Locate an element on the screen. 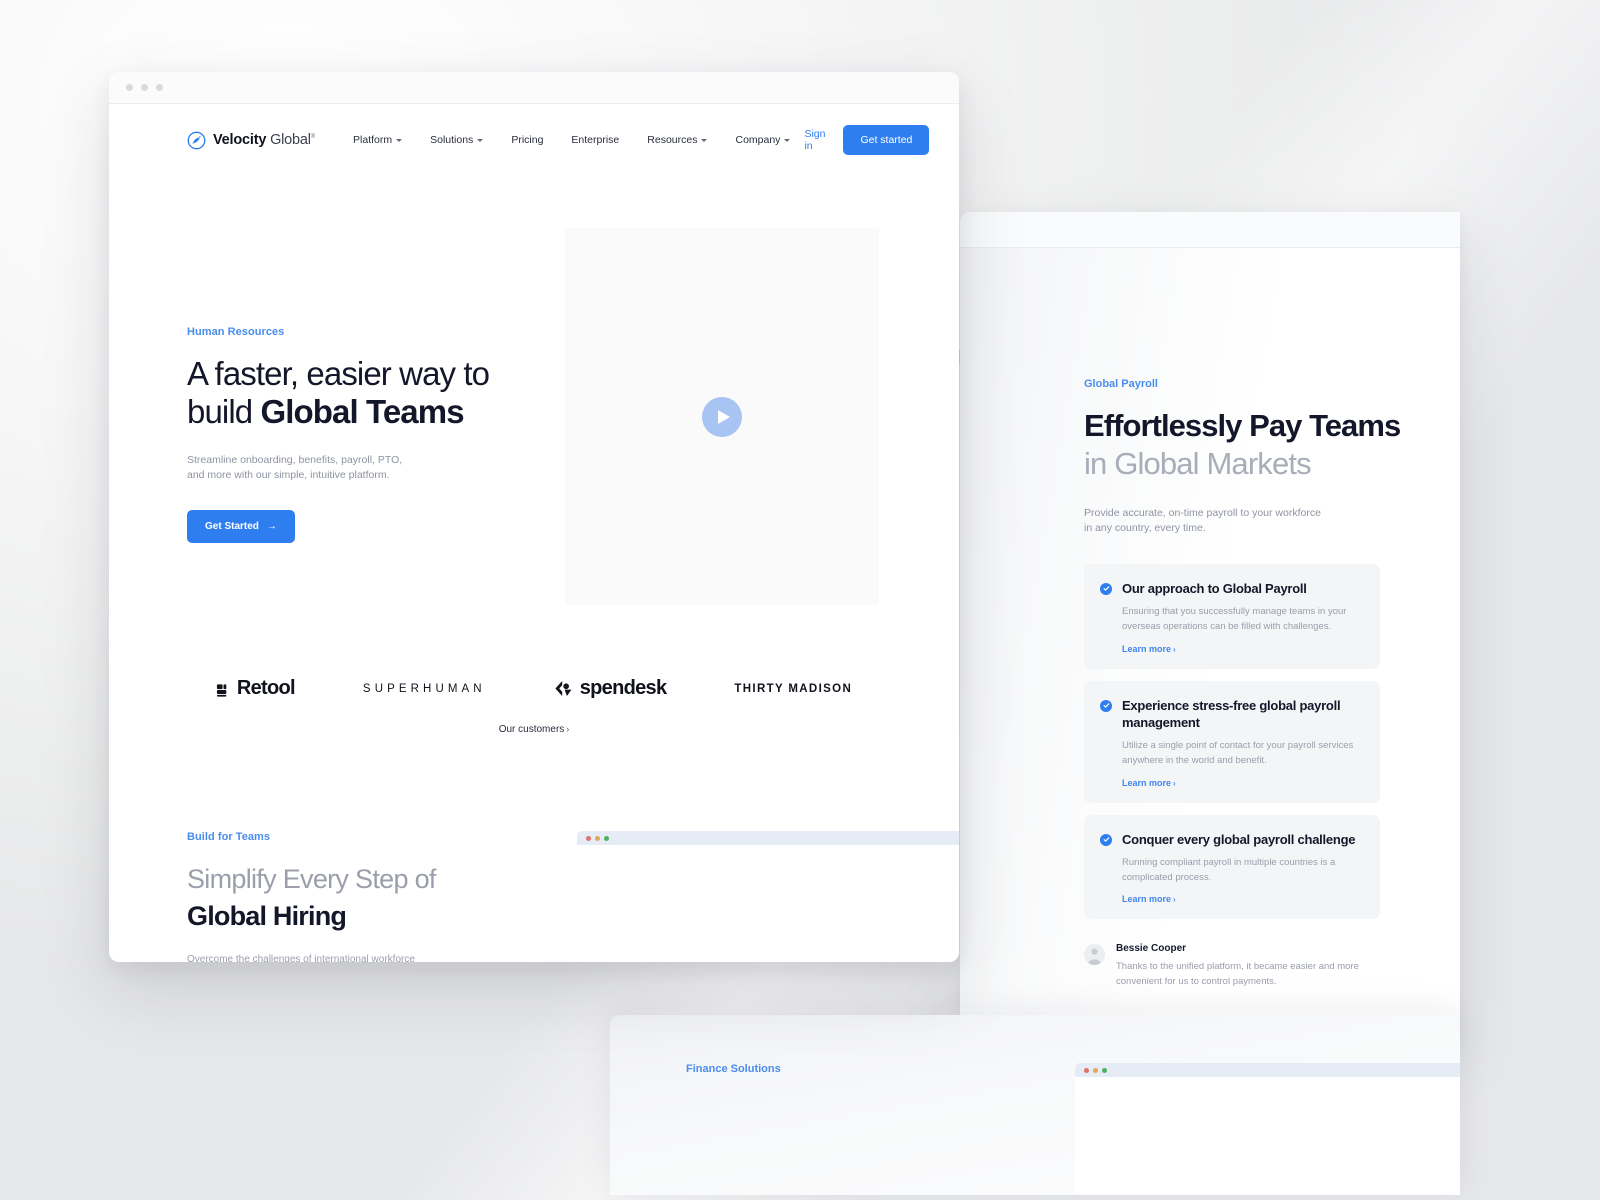 The width and height of the screenshot is (1600, 1200). hero-cta-label: Get Started is located at coordinates (232, 526).